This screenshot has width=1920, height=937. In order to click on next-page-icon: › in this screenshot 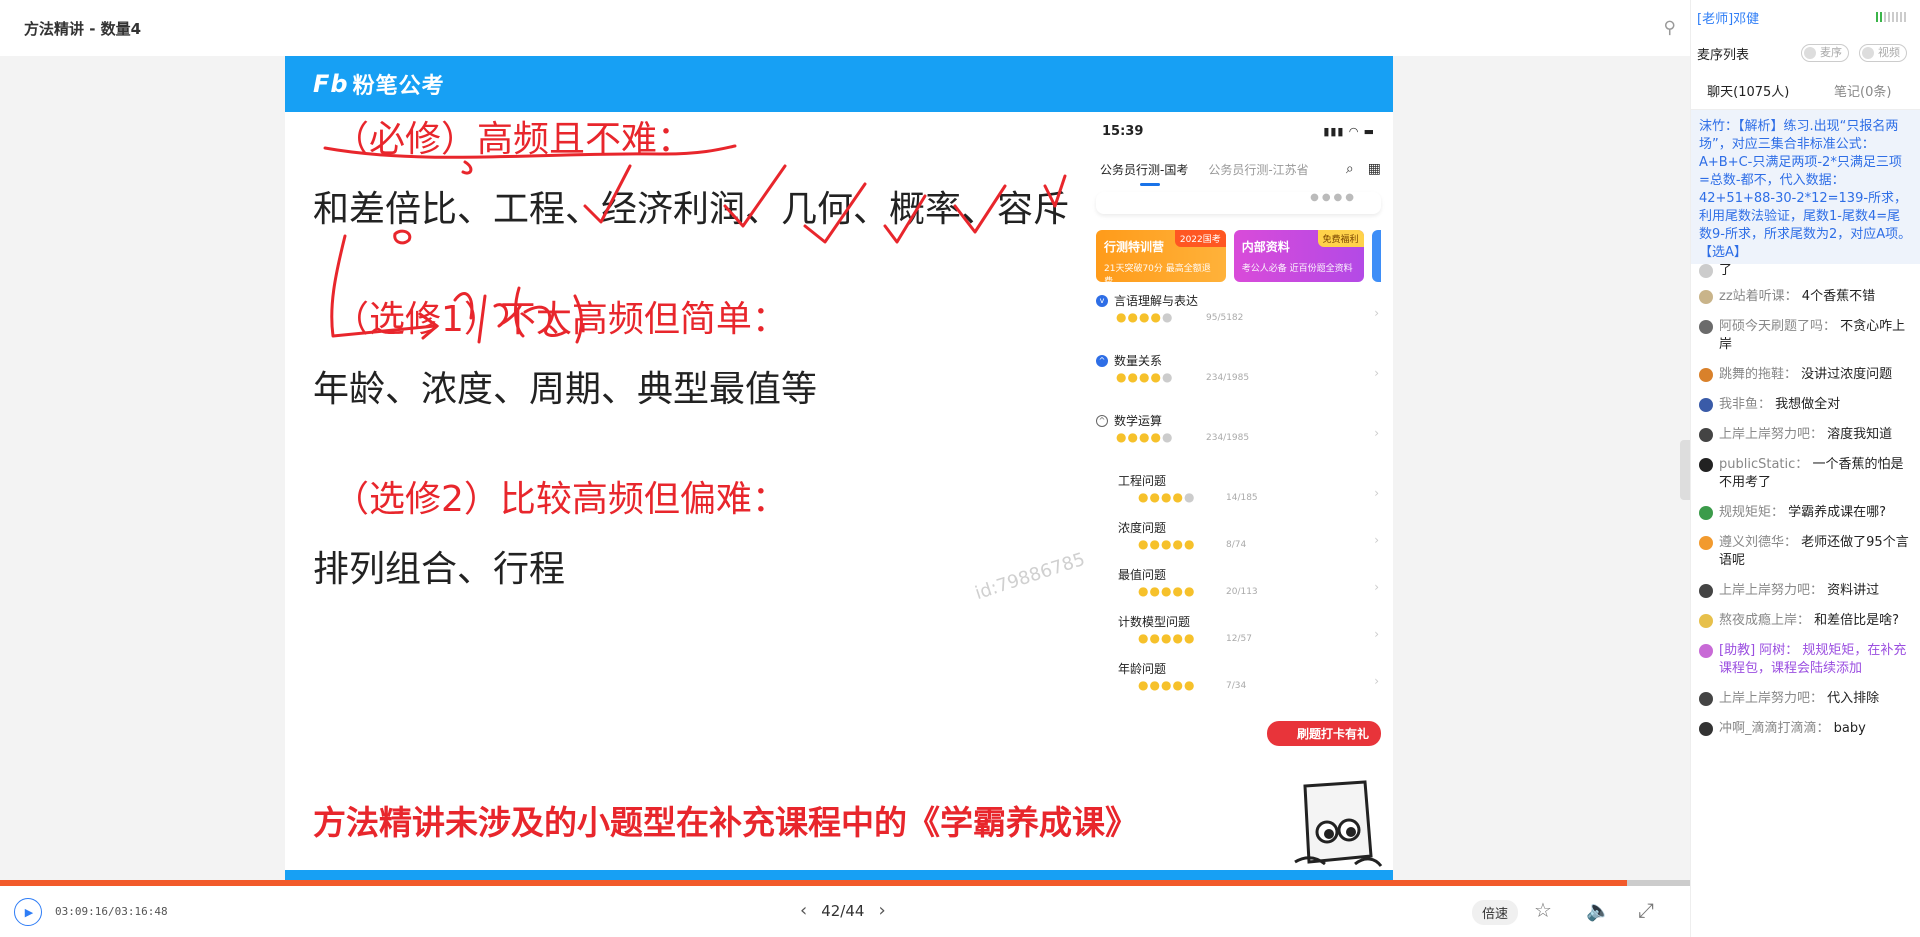, I will do `click(881, 910)`.